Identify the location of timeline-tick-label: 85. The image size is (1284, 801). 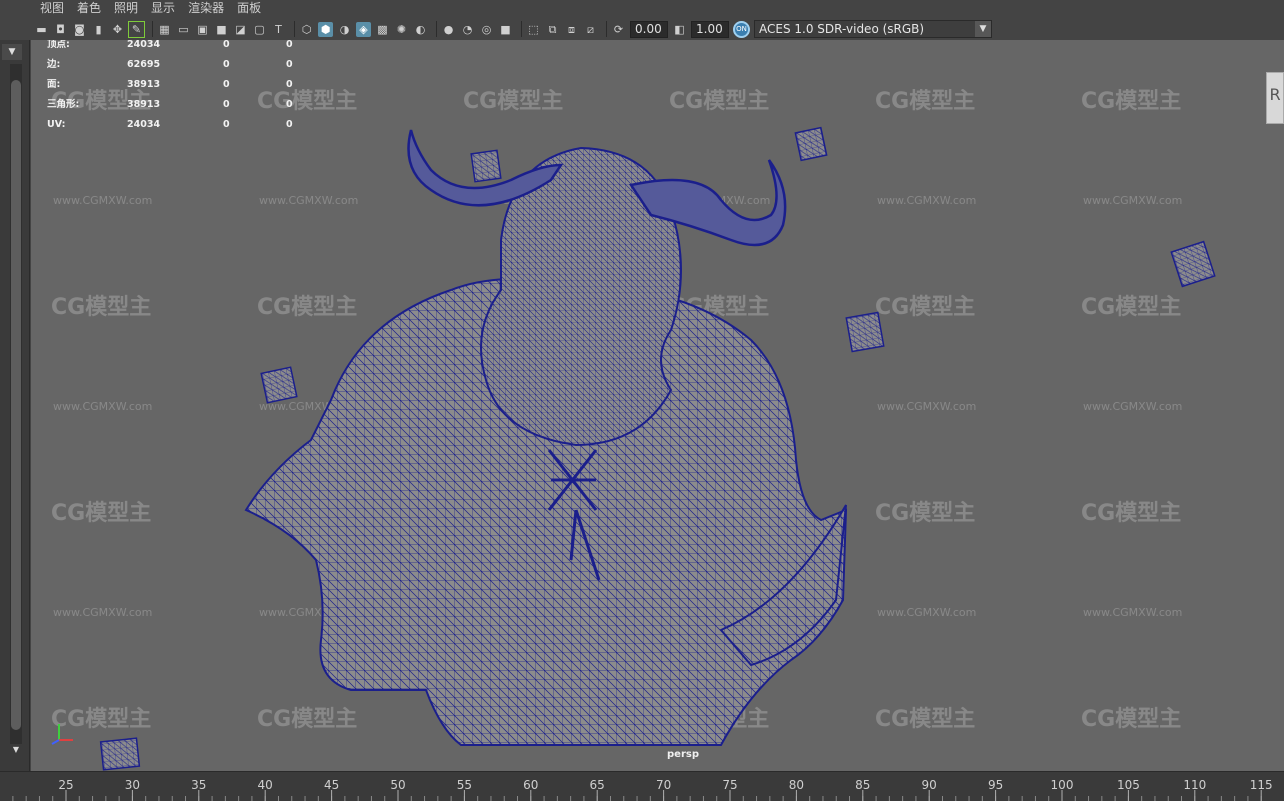
(862, 785).